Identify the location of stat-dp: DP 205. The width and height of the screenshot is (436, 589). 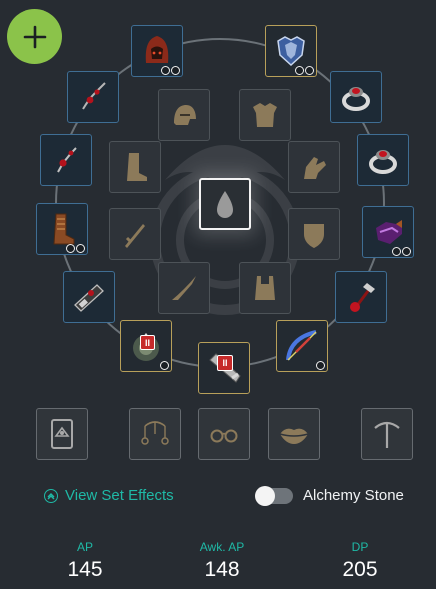
(360, 561).